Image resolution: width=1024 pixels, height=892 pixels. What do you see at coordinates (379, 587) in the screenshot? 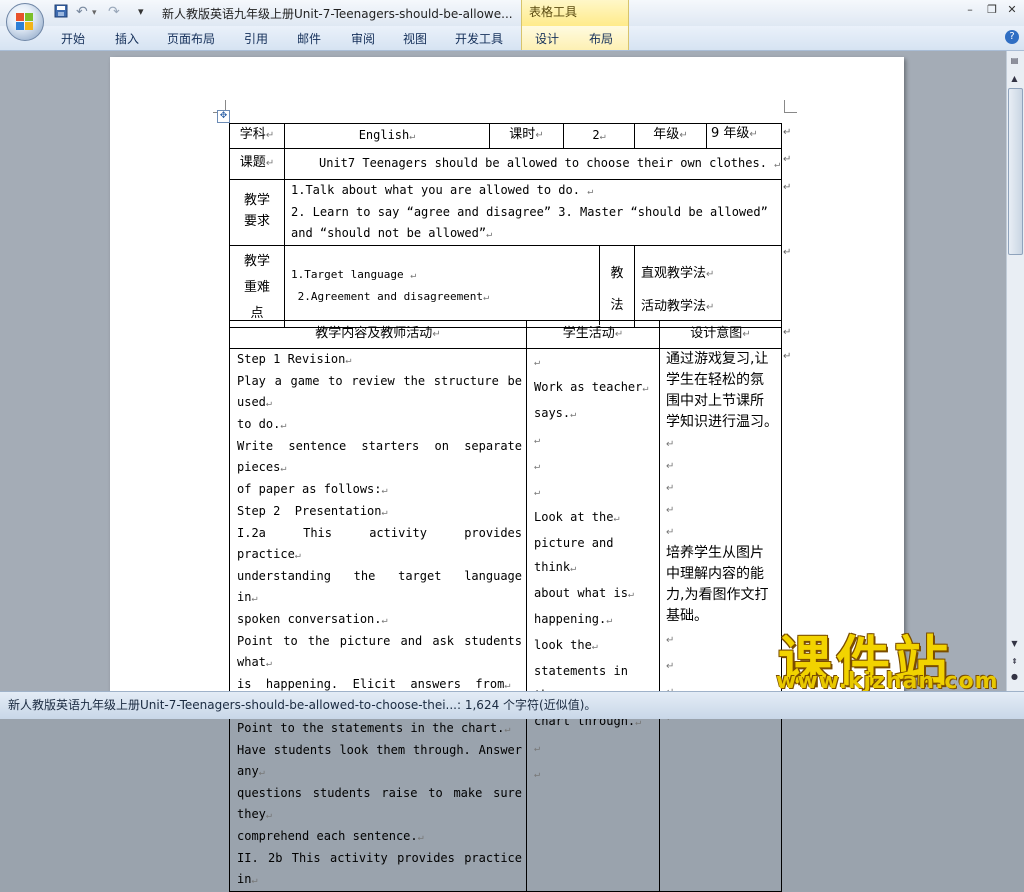
I see `cell-line: understanding the target language in↵` at bounding box center [379, 587].